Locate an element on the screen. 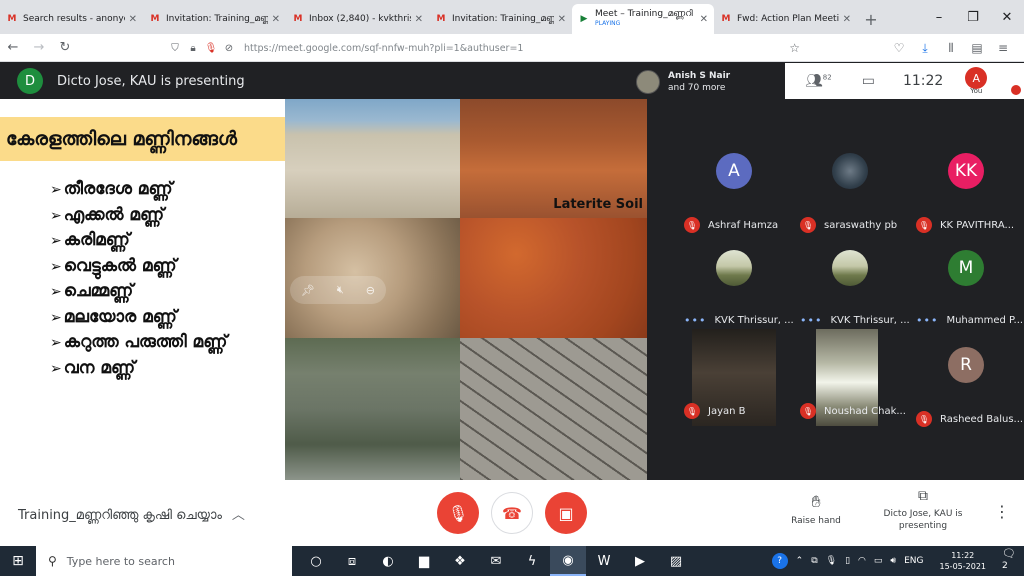  browser-tab-4: ▶ Meet – Training_മണ്ണറി PLAYING ✕ is located at coordinates (643, 19).